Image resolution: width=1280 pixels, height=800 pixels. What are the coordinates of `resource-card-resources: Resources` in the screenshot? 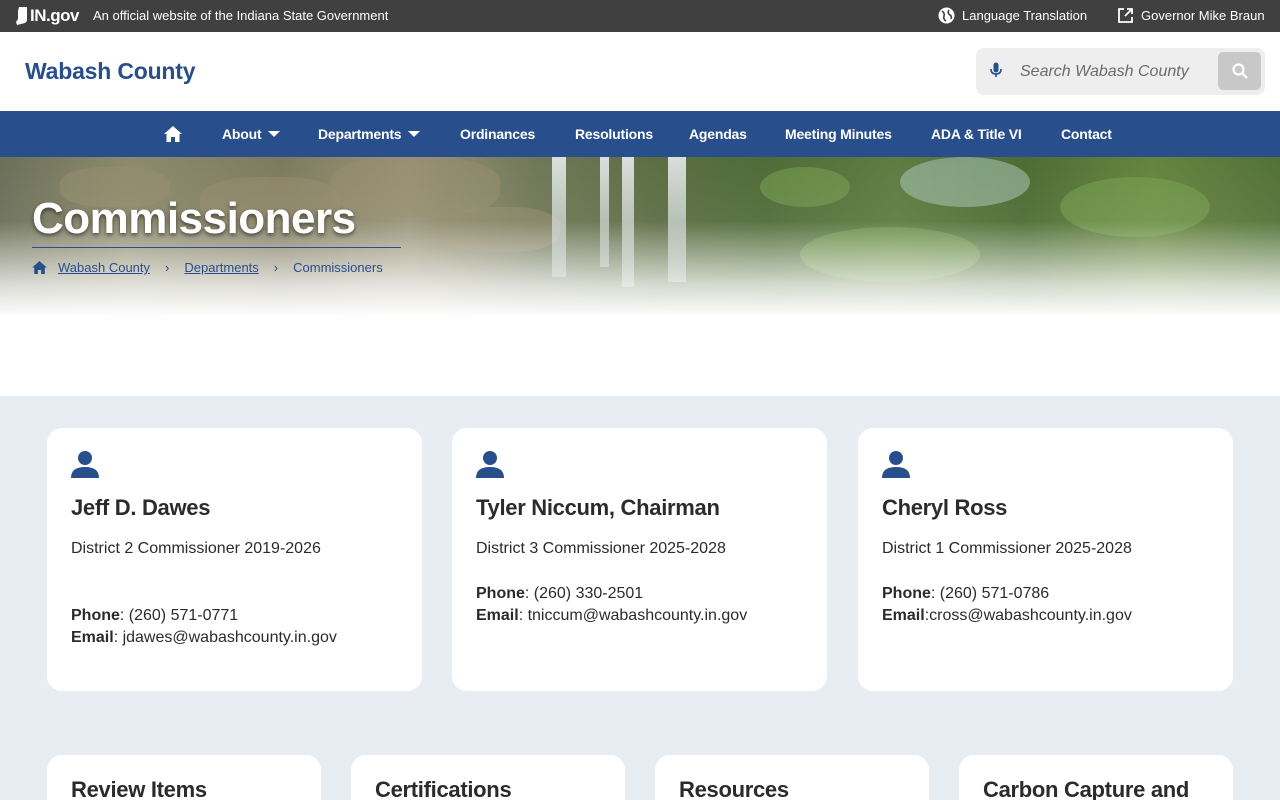 It's located at (792, 777).